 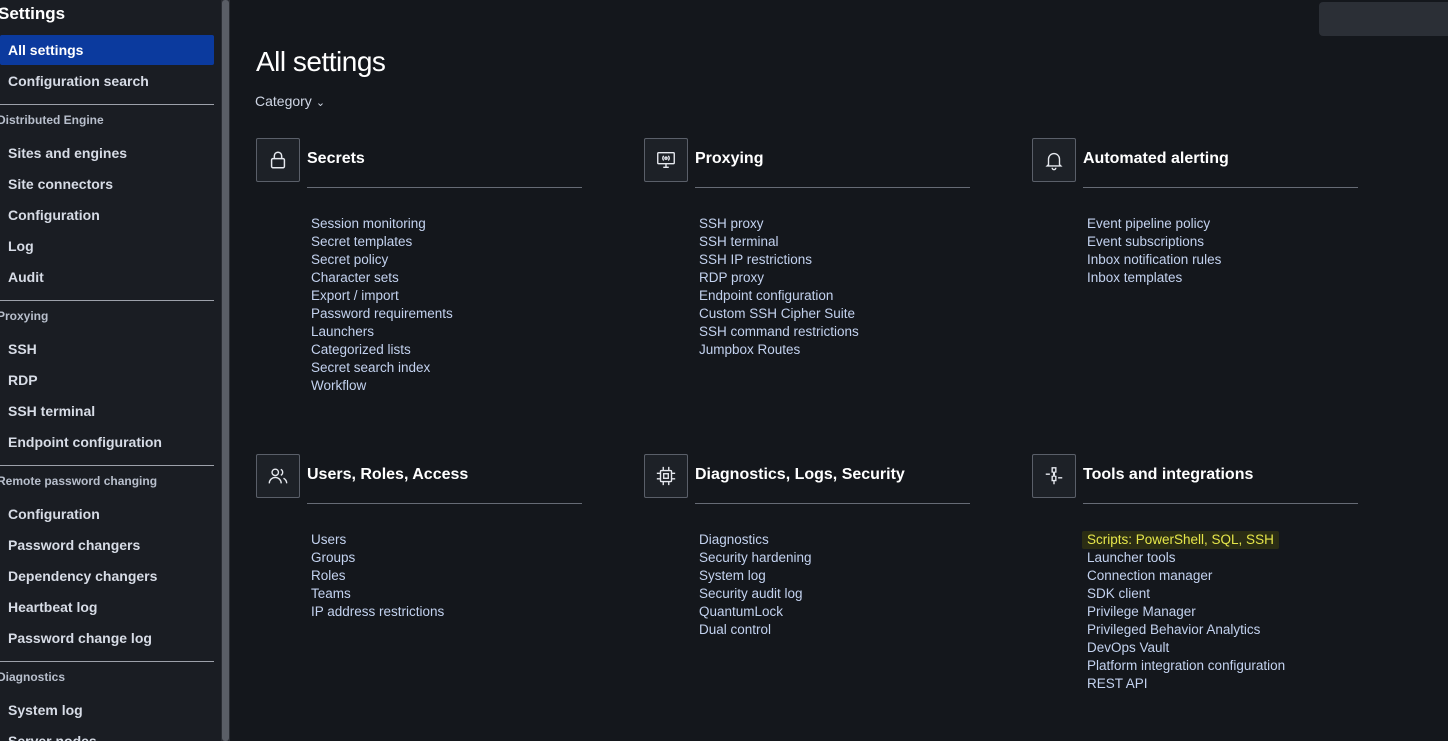 I want to click on top-right-search-box, so click(x=1383, y=19).